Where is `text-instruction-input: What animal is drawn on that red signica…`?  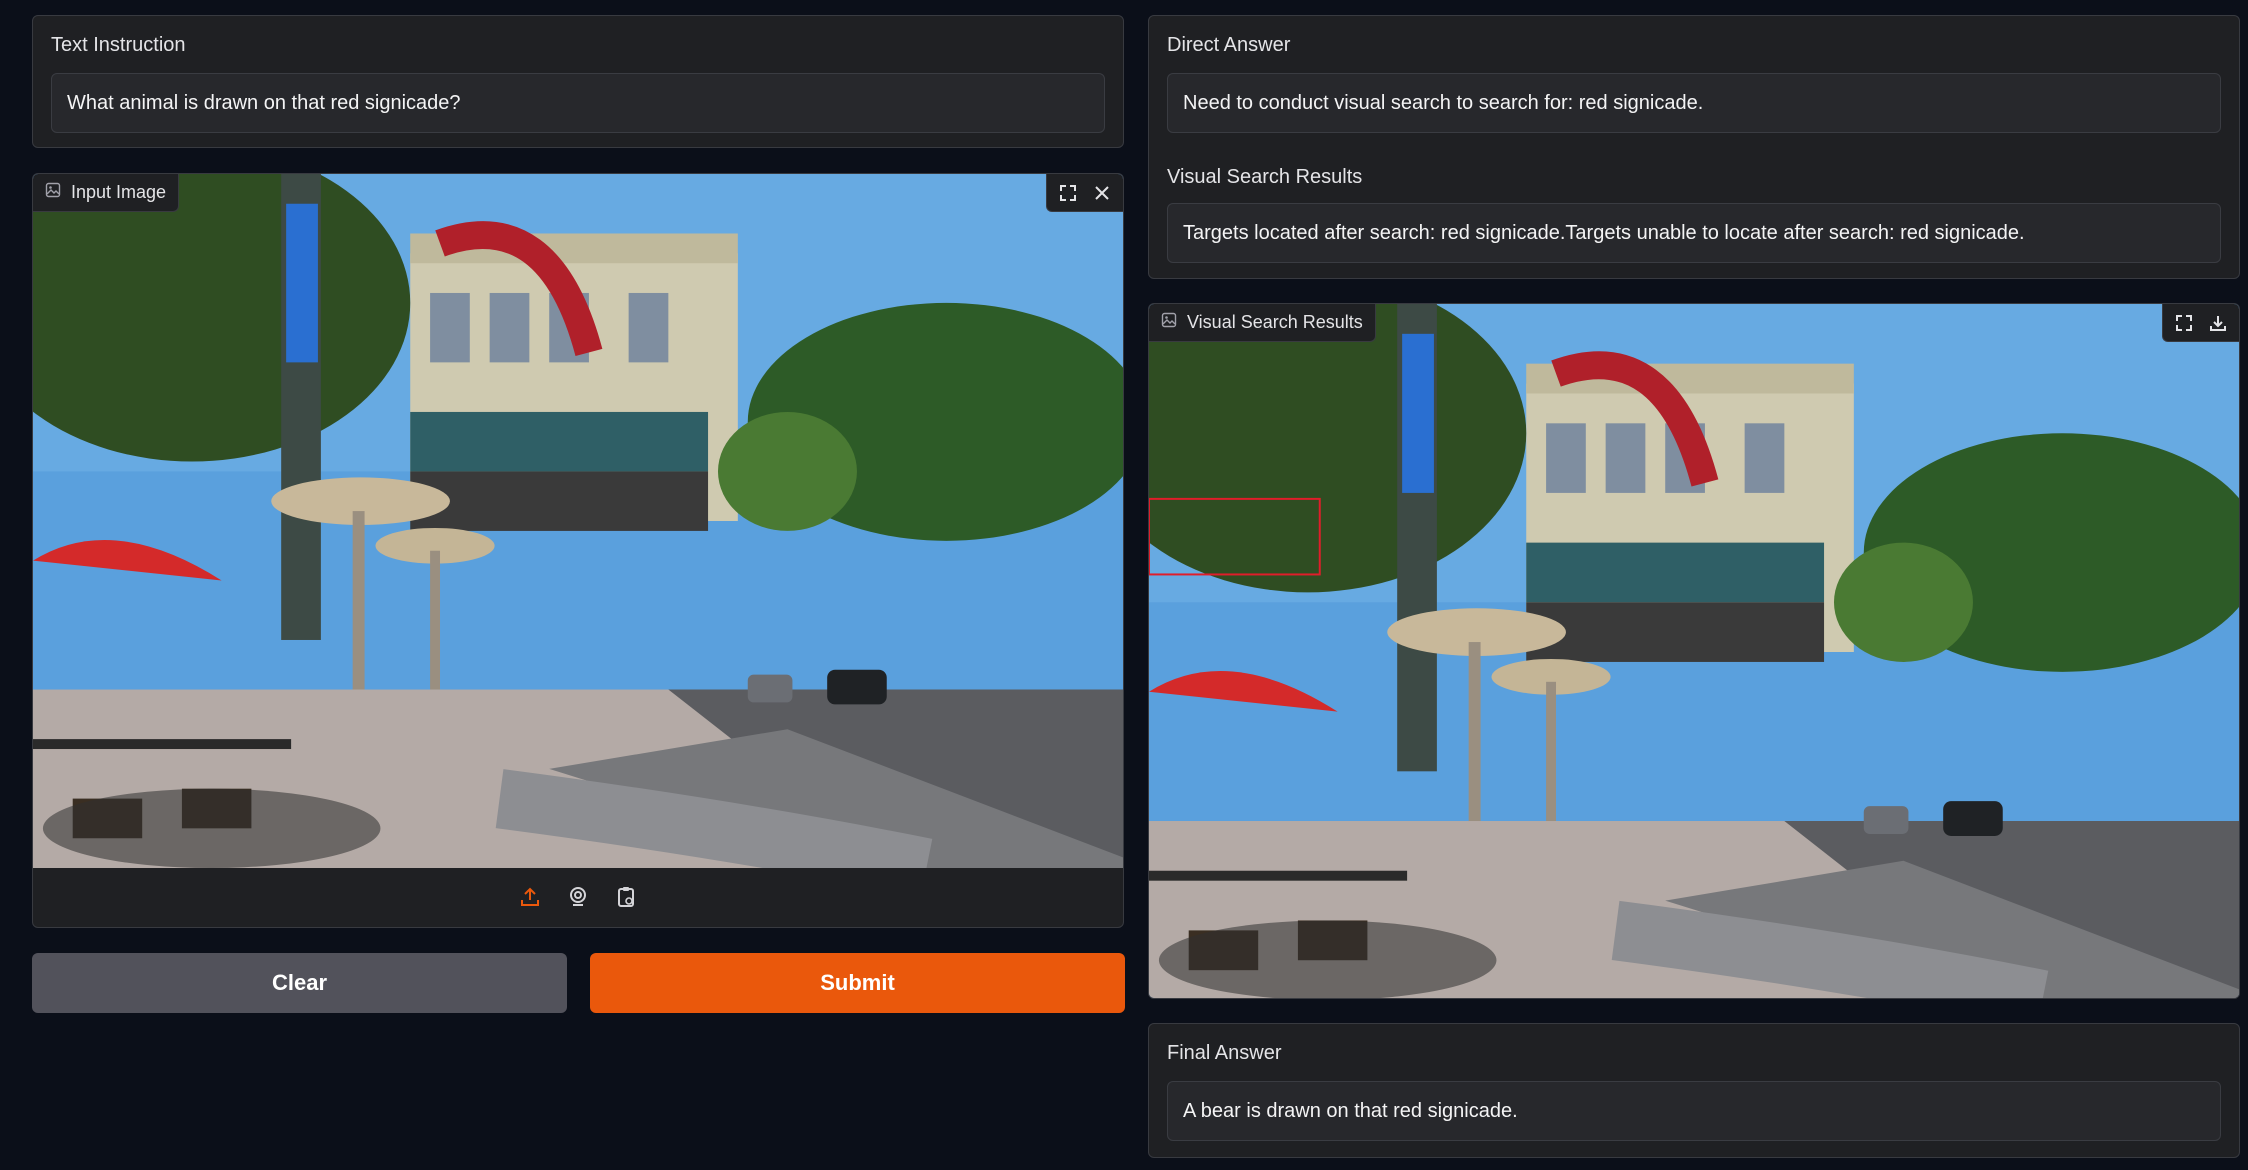 text-instruction-input: What animal is drawn on that red signica… is located at coordinates (578, 103).